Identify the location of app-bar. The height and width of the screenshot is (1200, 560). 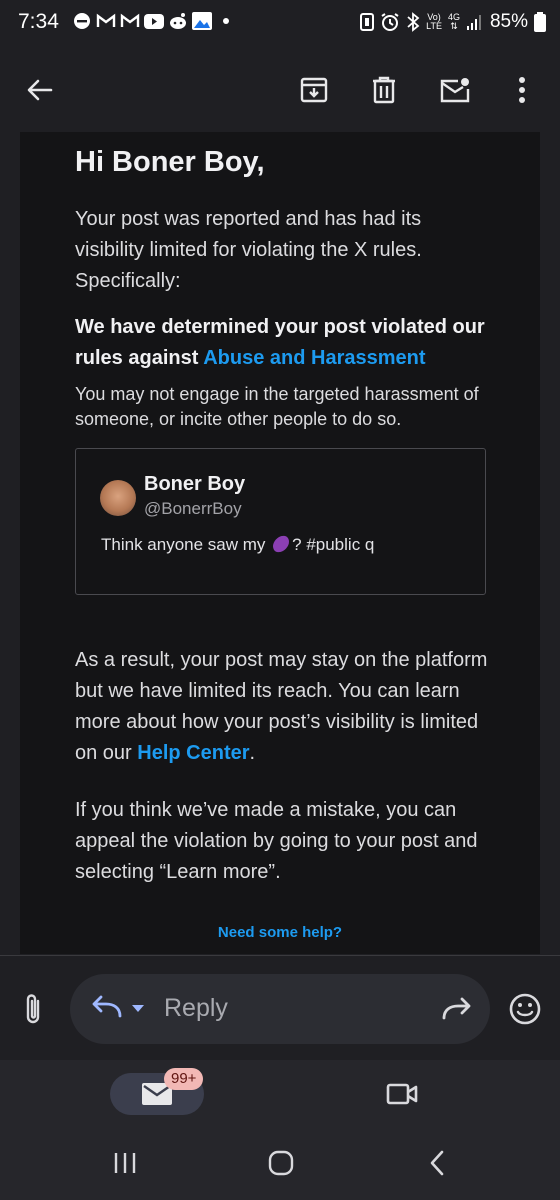
(280, 90).